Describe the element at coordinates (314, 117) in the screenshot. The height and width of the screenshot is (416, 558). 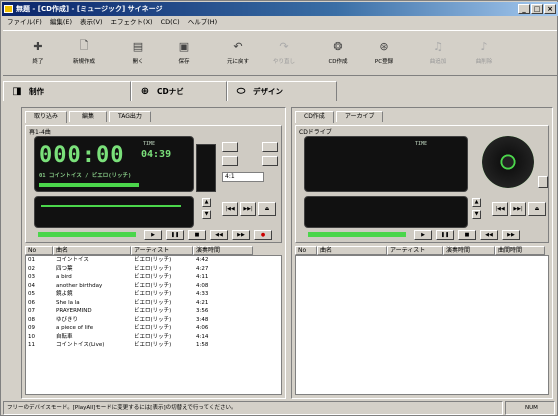
I see `tab-right-0: CD作成` at that location.